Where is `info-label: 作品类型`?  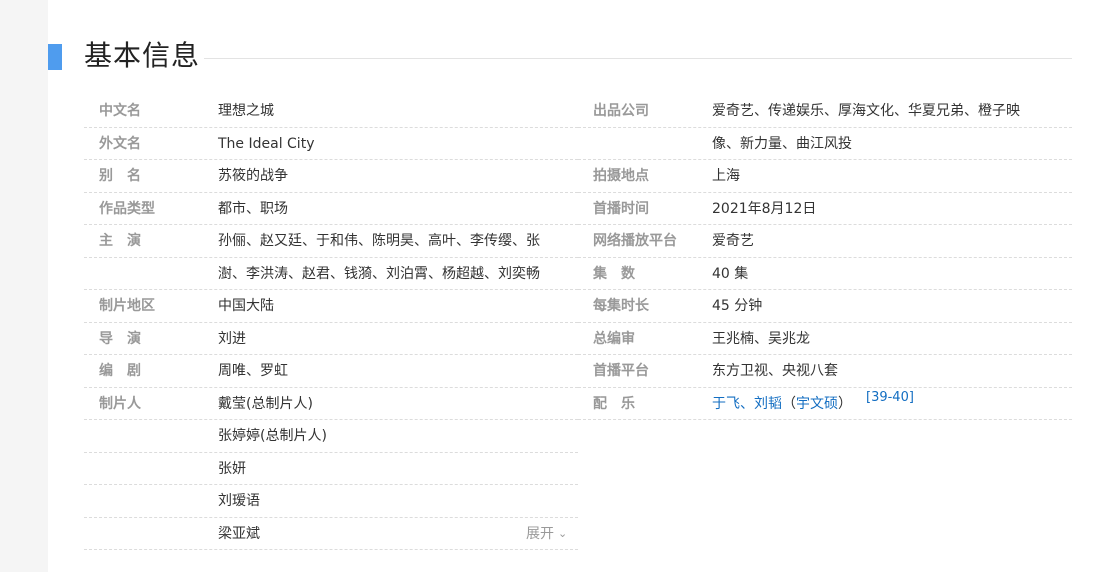
info-label: 作品类型 is located at coordinates (127, 208).